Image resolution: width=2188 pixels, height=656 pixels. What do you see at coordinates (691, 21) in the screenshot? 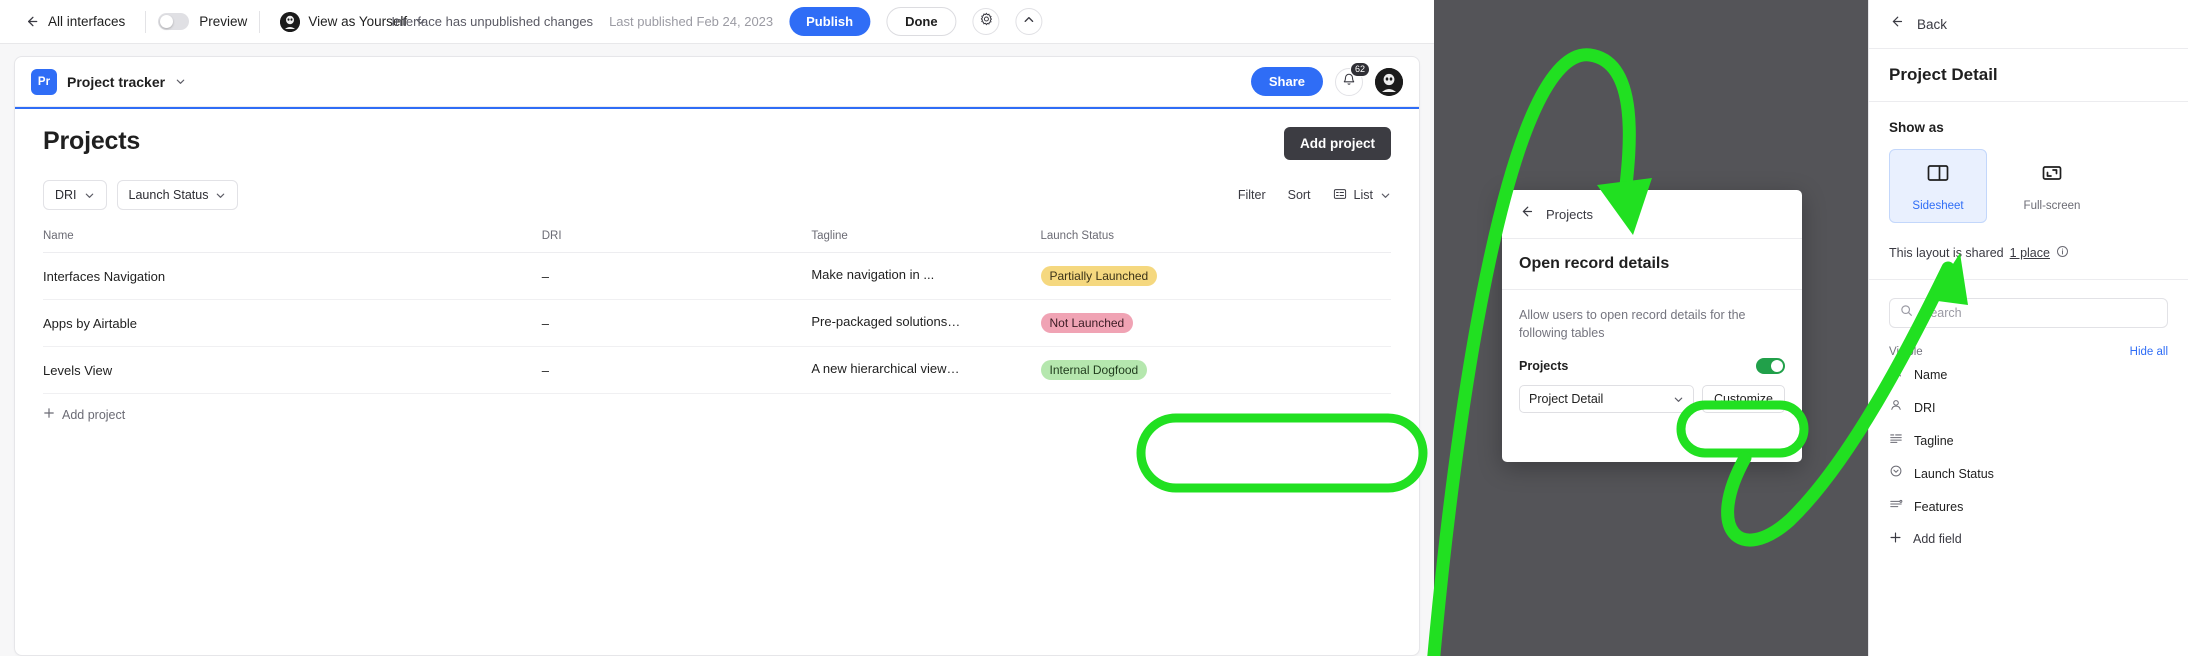
I see `last-published-label: Last published Feb 24, 2023` at bounding box center [691, 21].